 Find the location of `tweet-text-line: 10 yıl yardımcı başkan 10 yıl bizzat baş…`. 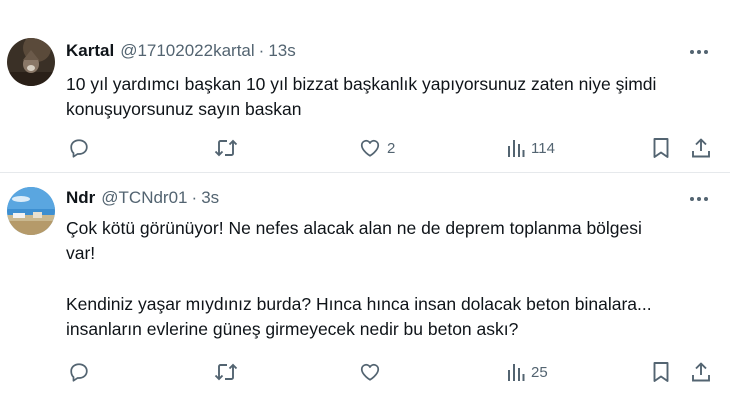

tweet-text-line: 10 yıl yardımcı başkan 10 yıl bizzat baş… is located at coordinates (361, 84).